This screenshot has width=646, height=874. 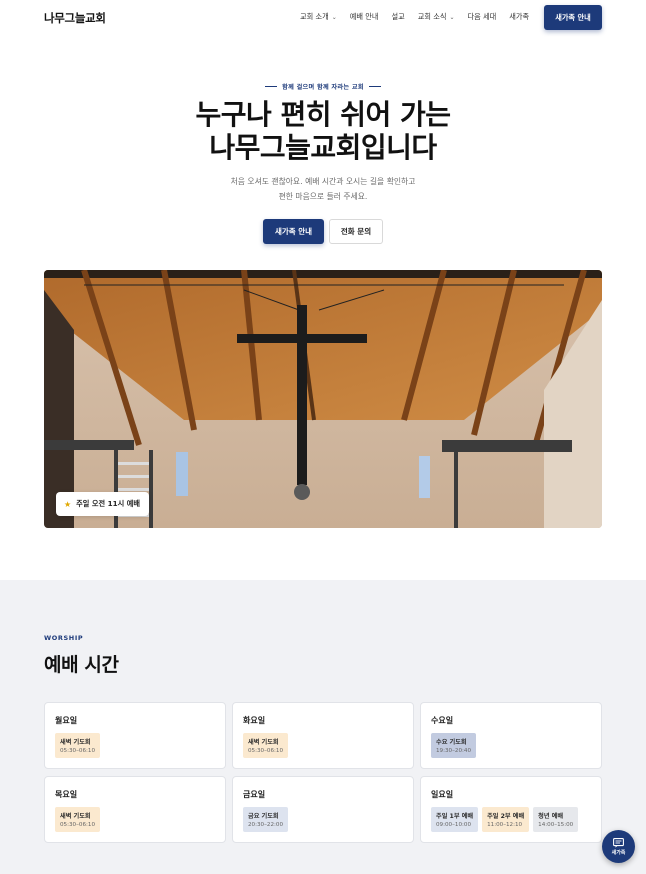 I want to click on worship-time-badge: ★ 주일 오전 11시 예배, so click(x=102, y=504).